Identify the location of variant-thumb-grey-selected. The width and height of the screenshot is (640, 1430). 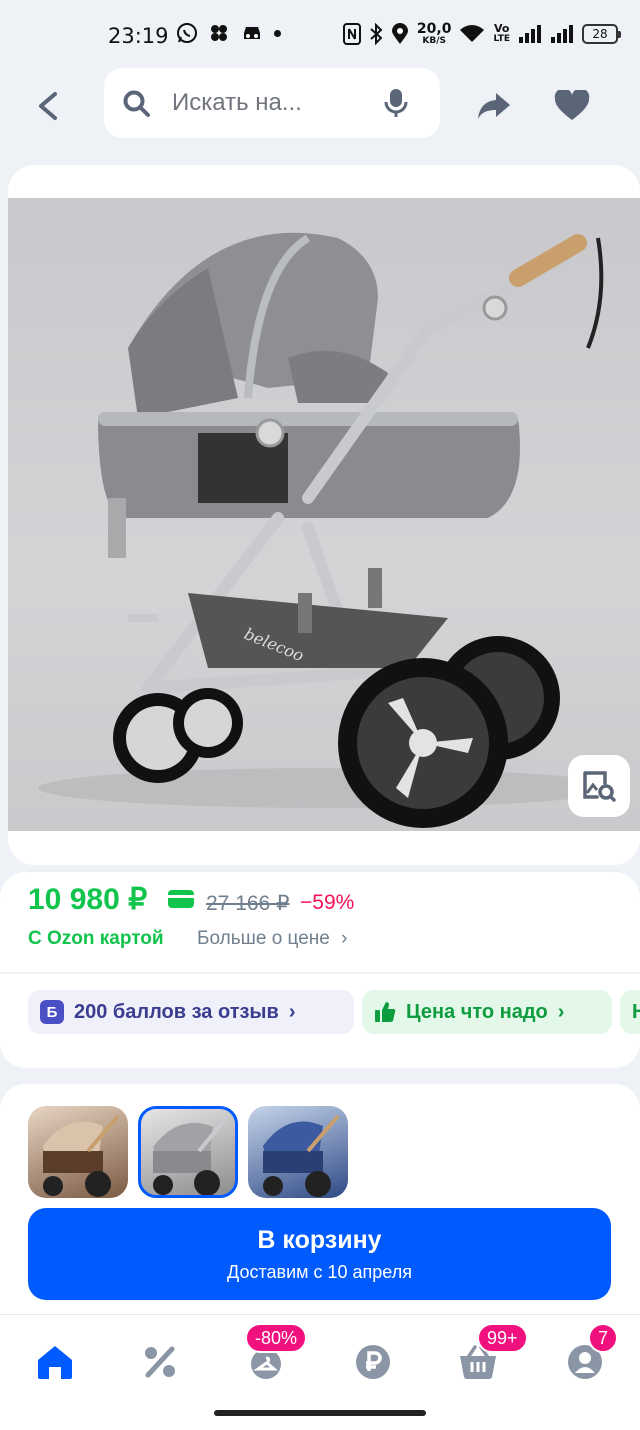
(188, 1152).